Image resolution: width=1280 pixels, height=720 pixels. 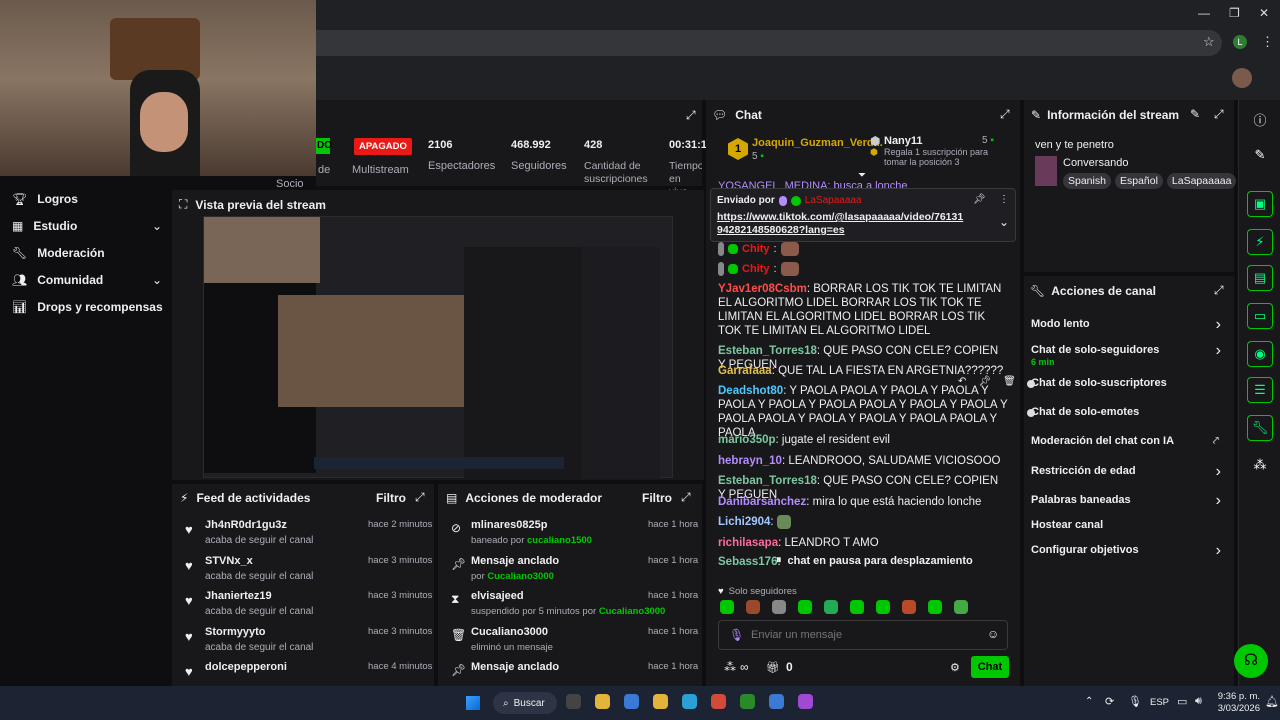 What do you see at coordinates (1235, 703) in the screenshot?
I see `clock: 9:36 p. m. 3/03/2026` at bounding box center [1235, 703].